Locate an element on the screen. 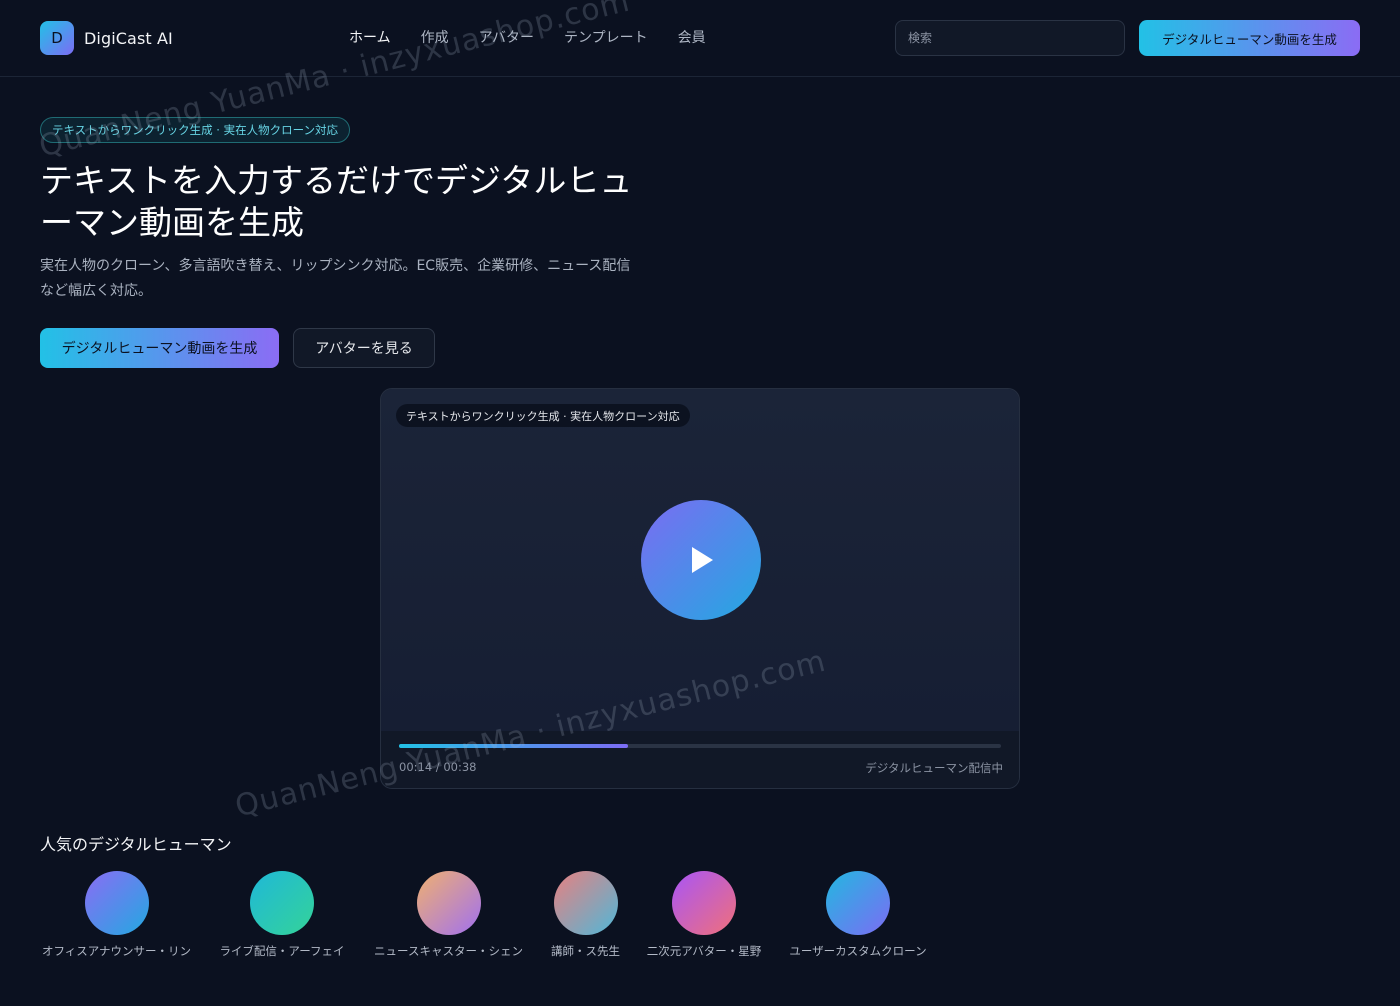  progress-bar is located at coordinates (700, 746).